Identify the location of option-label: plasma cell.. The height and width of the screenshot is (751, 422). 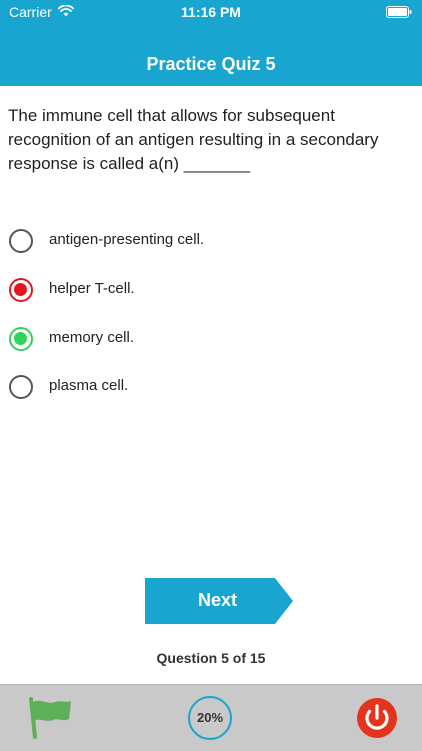
(89, 385).